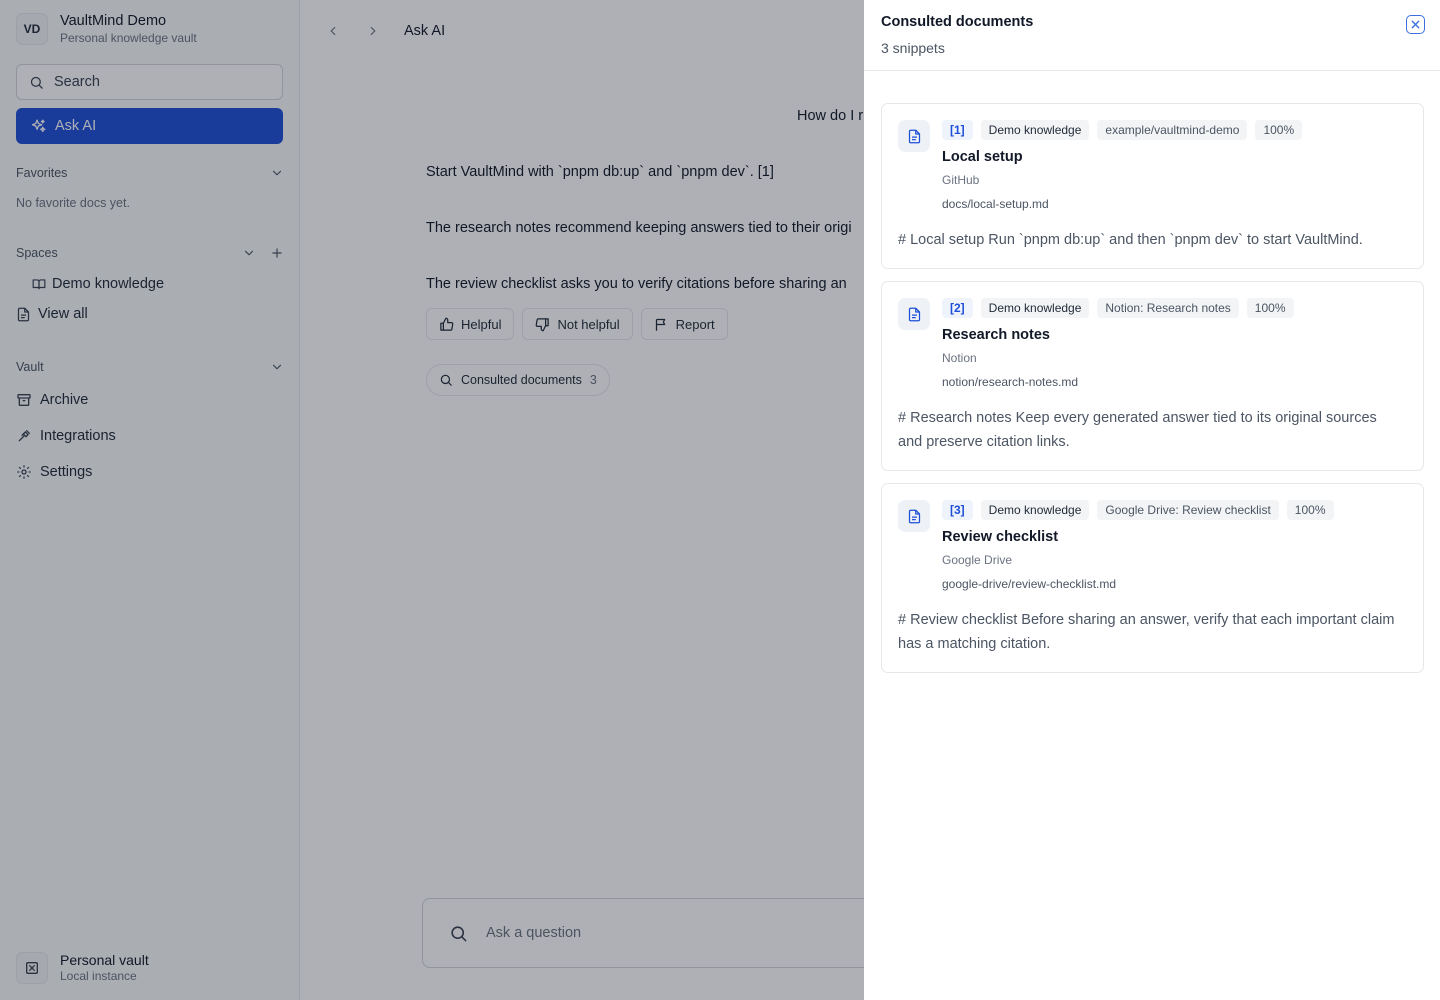 This screenshot has height=1000, width=1440. What do you see at coordinates (913, 48) in the screenshot?
I see `drawer-subtitle: 3 snippets` at bounding box center [913, 48].